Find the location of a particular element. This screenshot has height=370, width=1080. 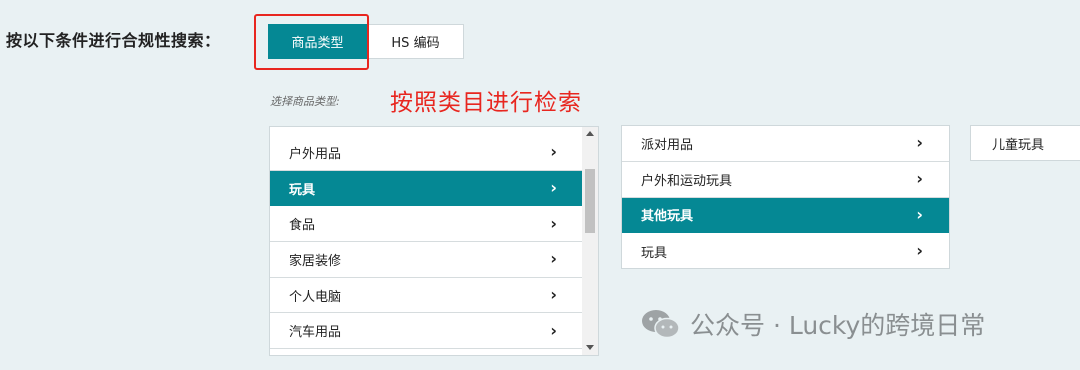

category-item-label: 玩具 is located at coordinates (302, 190).